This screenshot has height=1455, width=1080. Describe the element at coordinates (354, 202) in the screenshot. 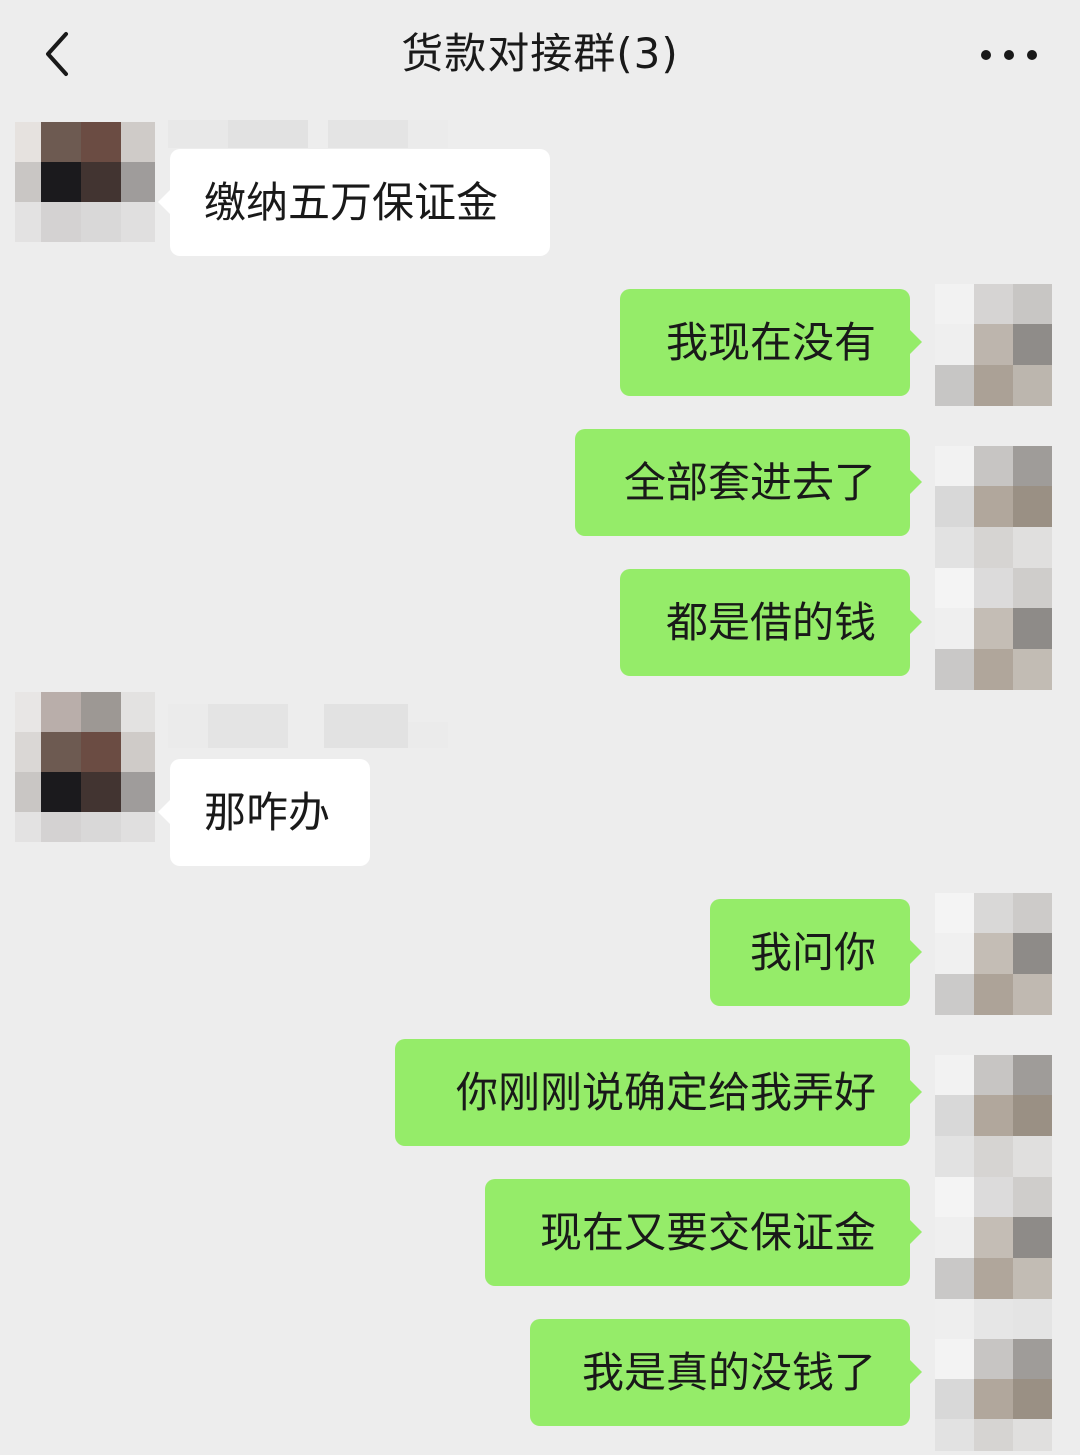

I see `message-bubble-incoming: 缴纳五万保证金` at that location.